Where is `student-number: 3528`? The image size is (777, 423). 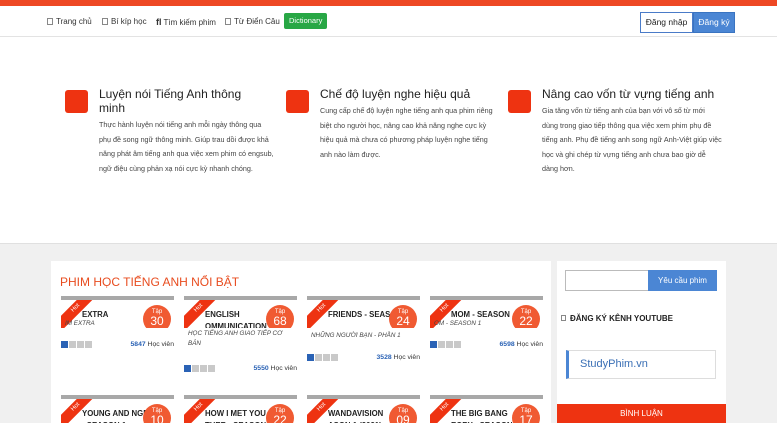
student-number: 3528 is located at coordinates (384, 357).